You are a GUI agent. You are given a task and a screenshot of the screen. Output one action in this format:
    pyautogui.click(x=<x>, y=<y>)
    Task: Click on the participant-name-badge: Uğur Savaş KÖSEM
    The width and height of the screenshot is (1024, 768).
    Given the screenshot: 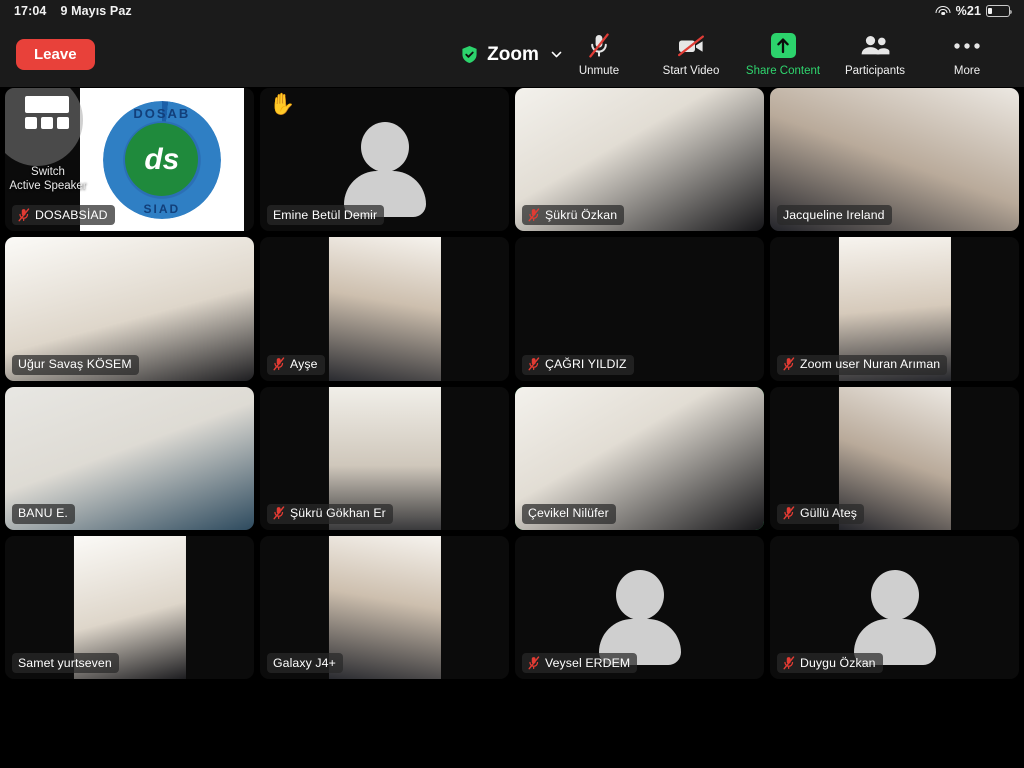 What is the action you would take?
    pyautogui.click(x=75, y=364)
    